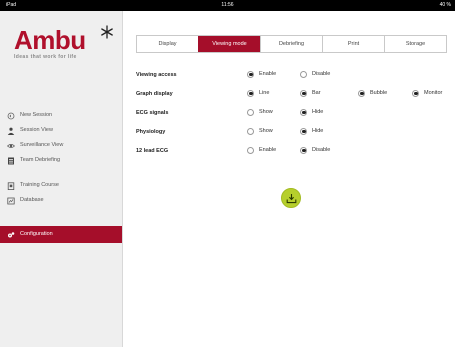 The image size is (455, 347). Describe the element at coordinates (293, 94) in the screenshot. I see `setting-row-graph-display: Graph display Line Bar Bubble Monitor` at that location.